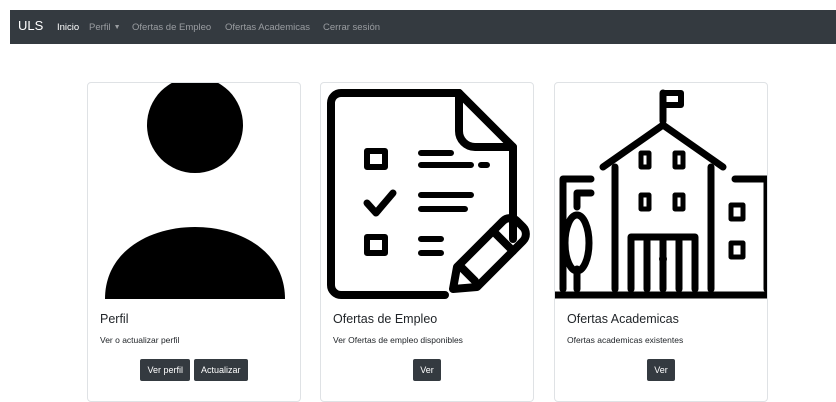  What do you see at coordinates (30, 25) in the screenshot?
I see `navbar-brand: ULS` at bounding box center [30, 25].